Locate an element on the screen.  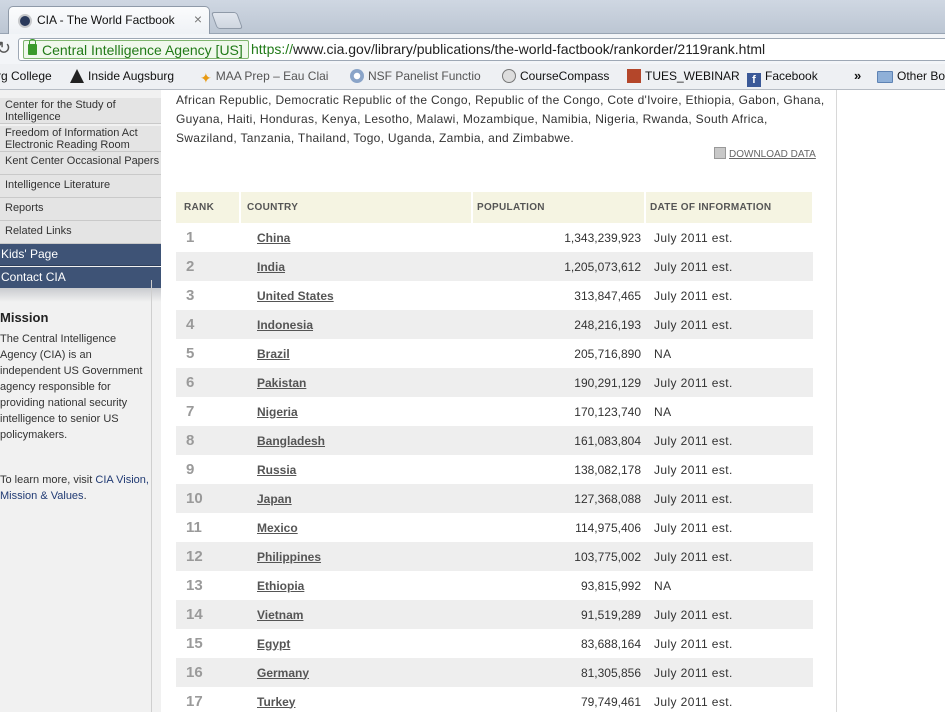
rank-cell: 13 is located at coordinates (194, 585).